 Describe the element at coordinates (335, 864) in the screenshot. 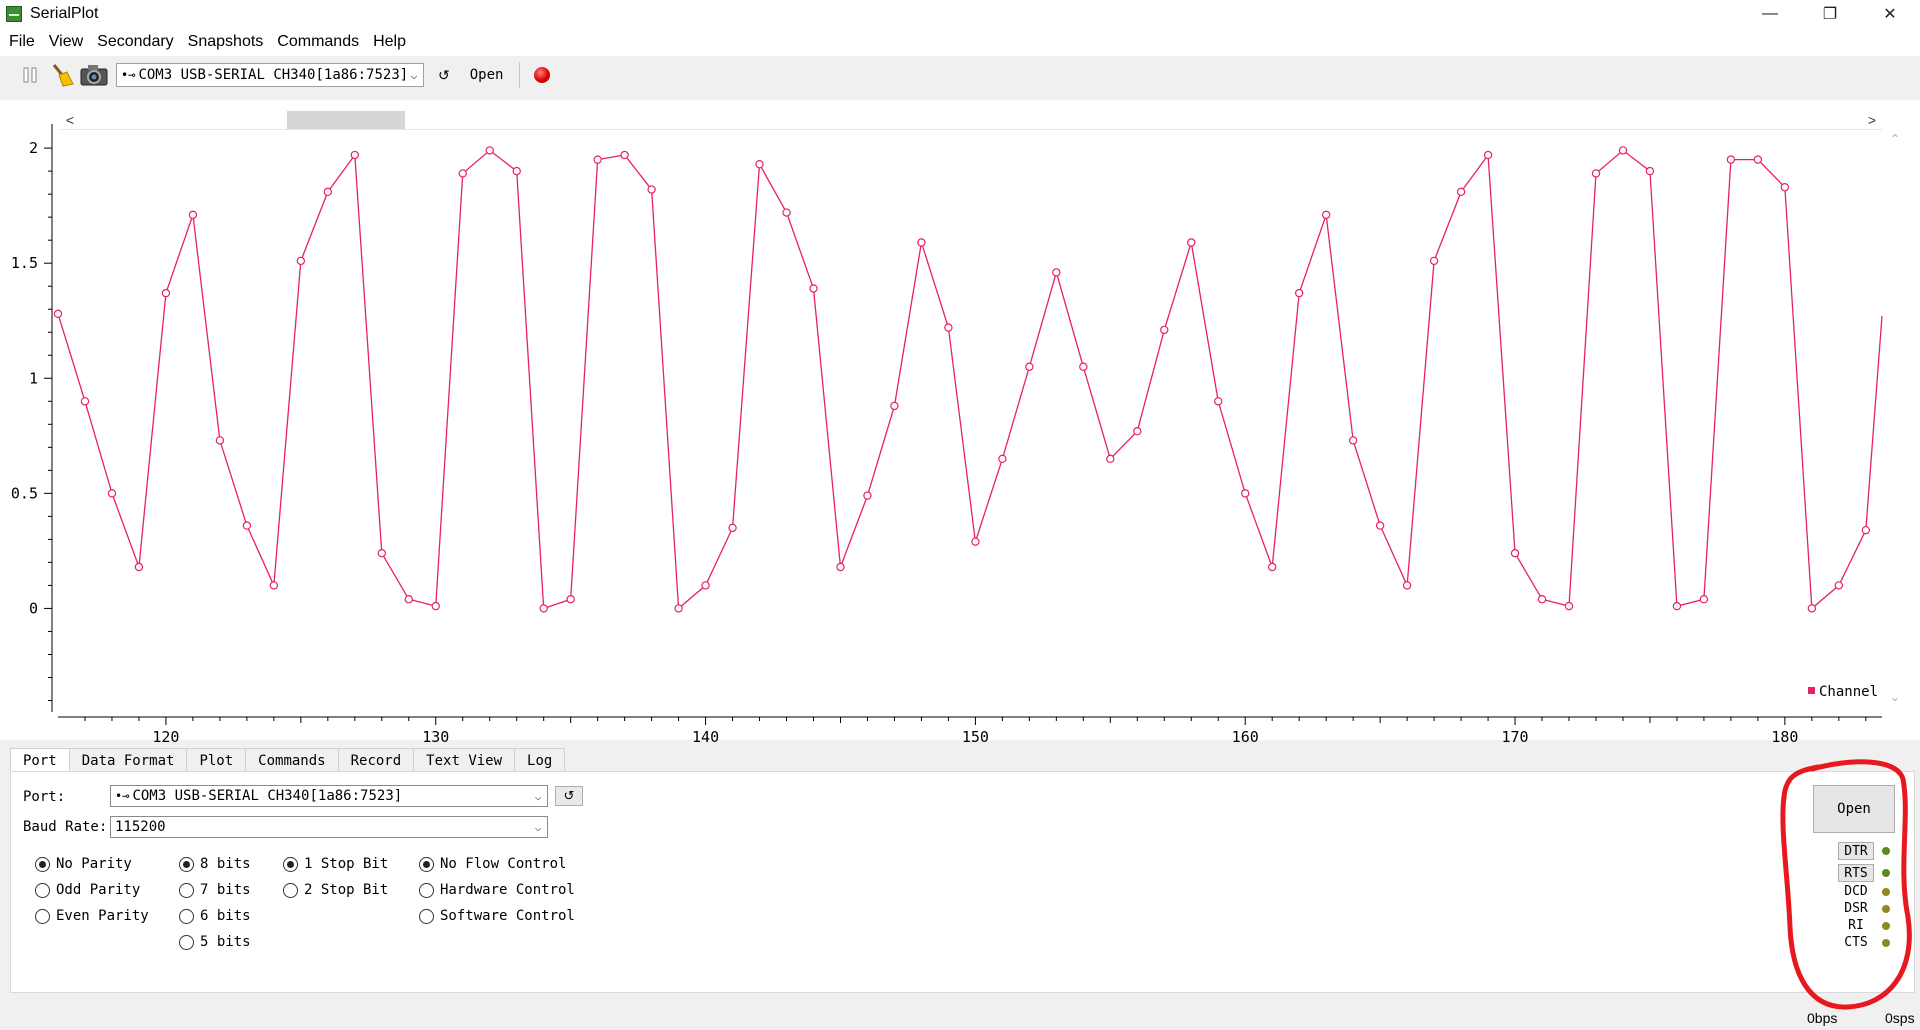

I see `radio-1-stop-bit: 1 Stop Bit` at that location.